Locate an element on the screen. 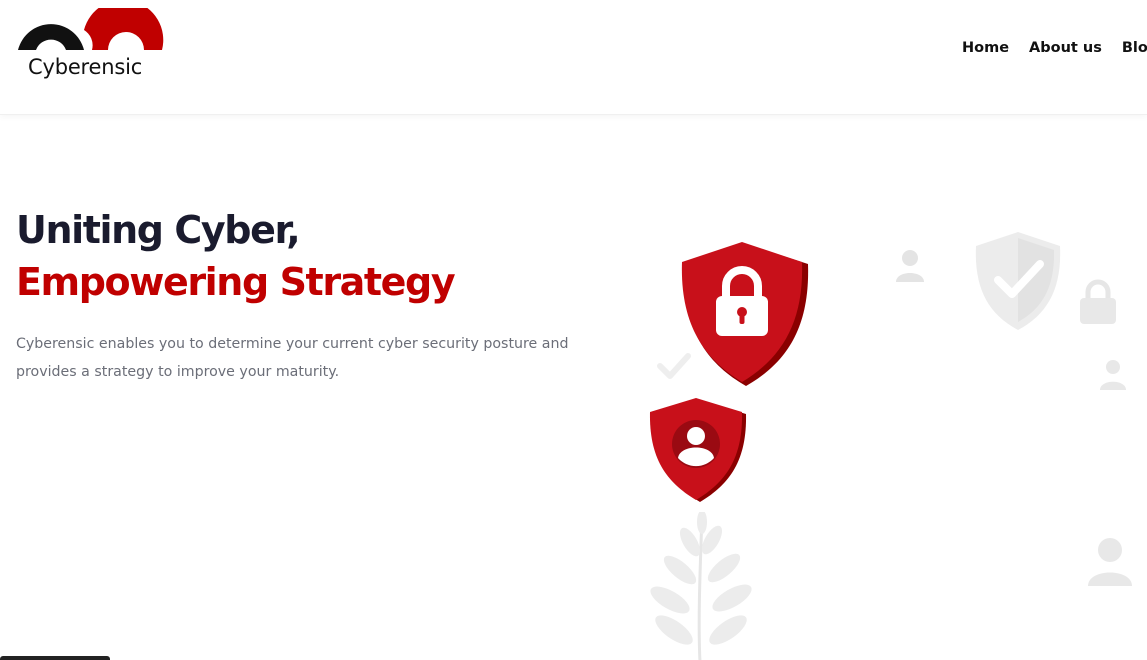  hero-title: Uniting Cyber, Empowering Strategy is located at coordinates (236, 256).